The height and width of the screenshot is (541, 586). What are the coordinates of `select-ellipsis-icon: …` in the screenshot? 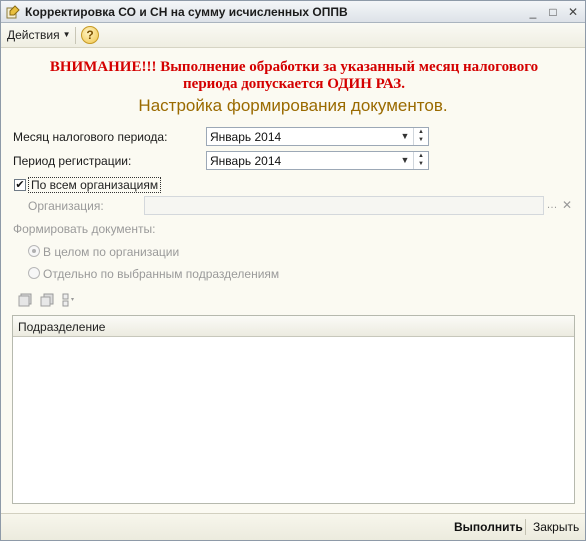 It's located at (552, 205).